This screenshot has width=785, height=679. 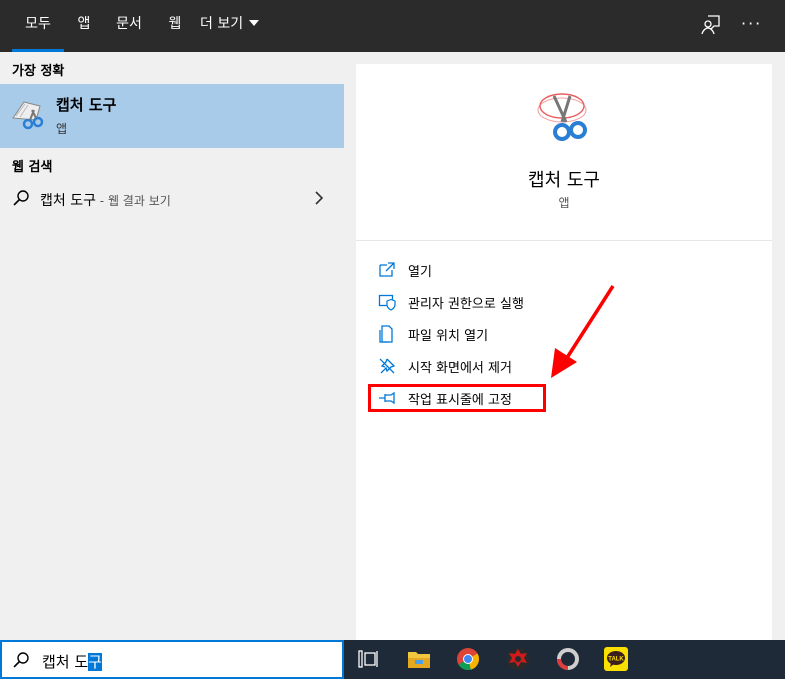 I want to click on highlight-box, so click(x=457, y=398).